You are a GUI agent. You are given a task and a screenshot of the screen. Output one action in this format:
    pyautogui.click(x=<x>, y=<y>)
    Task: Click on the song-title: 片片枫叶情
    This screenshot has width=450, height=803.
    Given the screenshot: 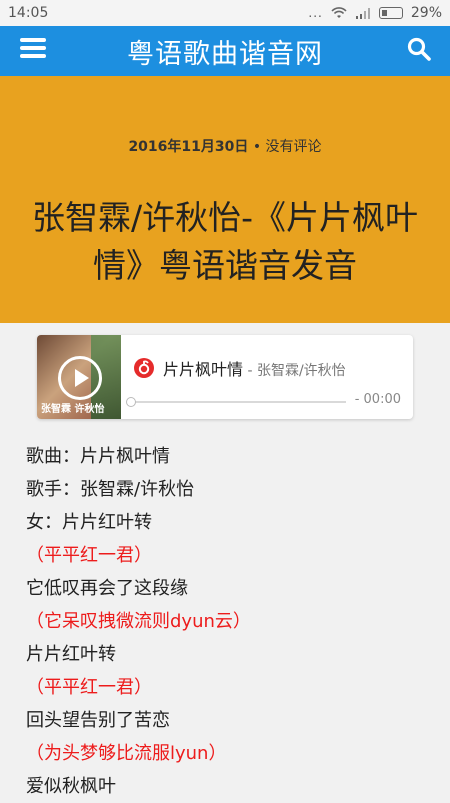 What is the action you would take?
    pyautogui.click(x=203, y=369)
    